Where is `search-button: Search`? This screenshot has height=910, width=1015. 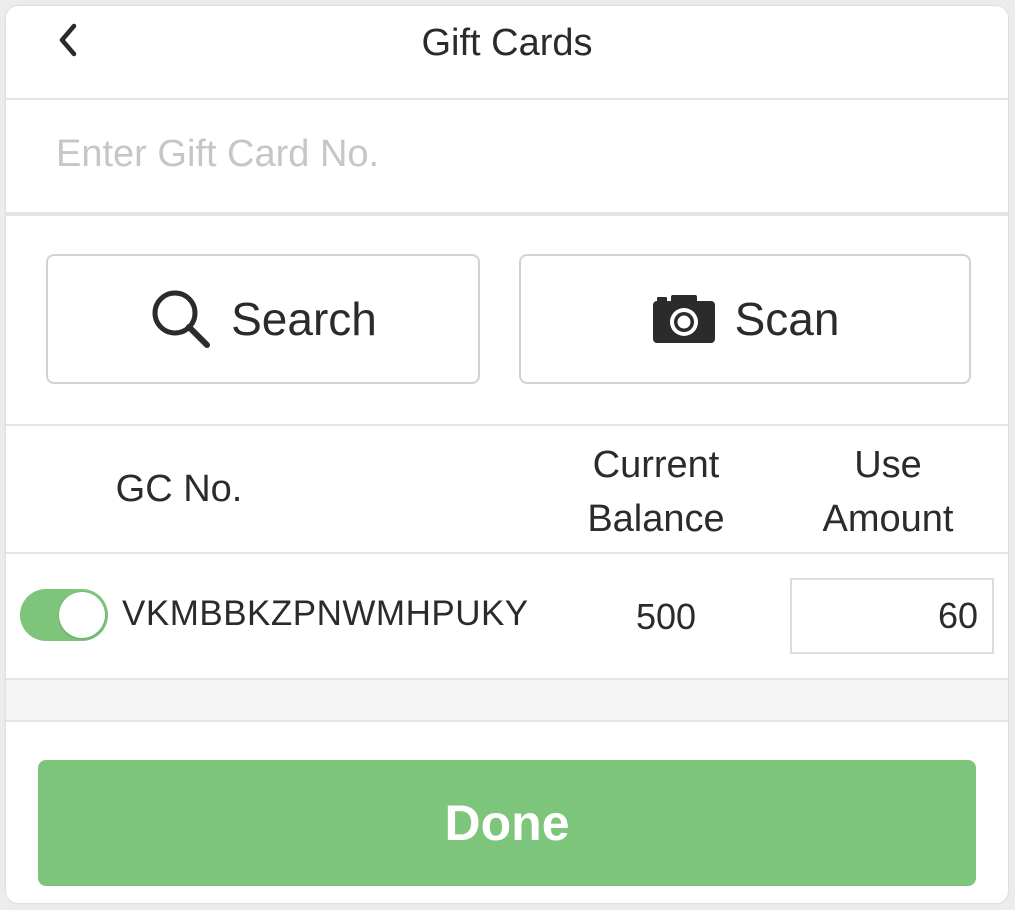
search-button: Search is located at coordinates (263, 319).